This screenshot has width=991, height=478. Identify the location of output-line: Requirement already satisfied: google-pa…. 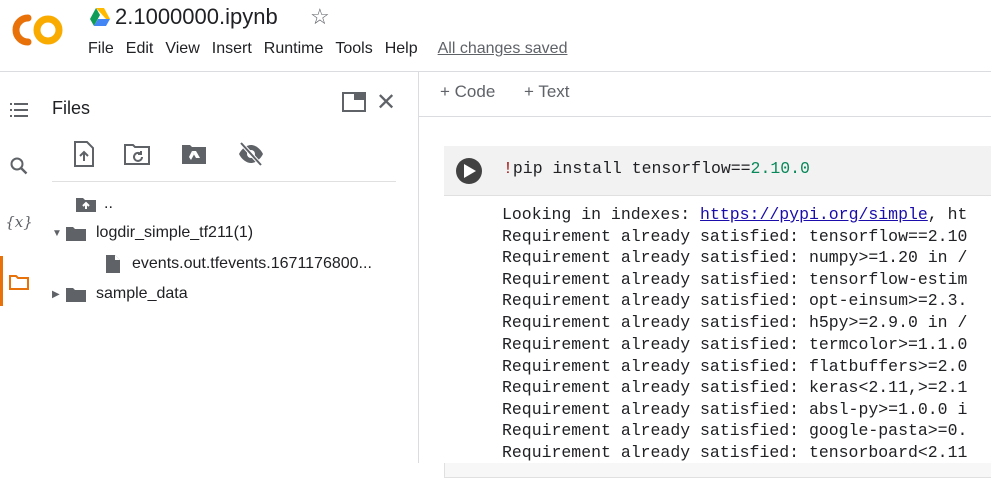
(735, 430).